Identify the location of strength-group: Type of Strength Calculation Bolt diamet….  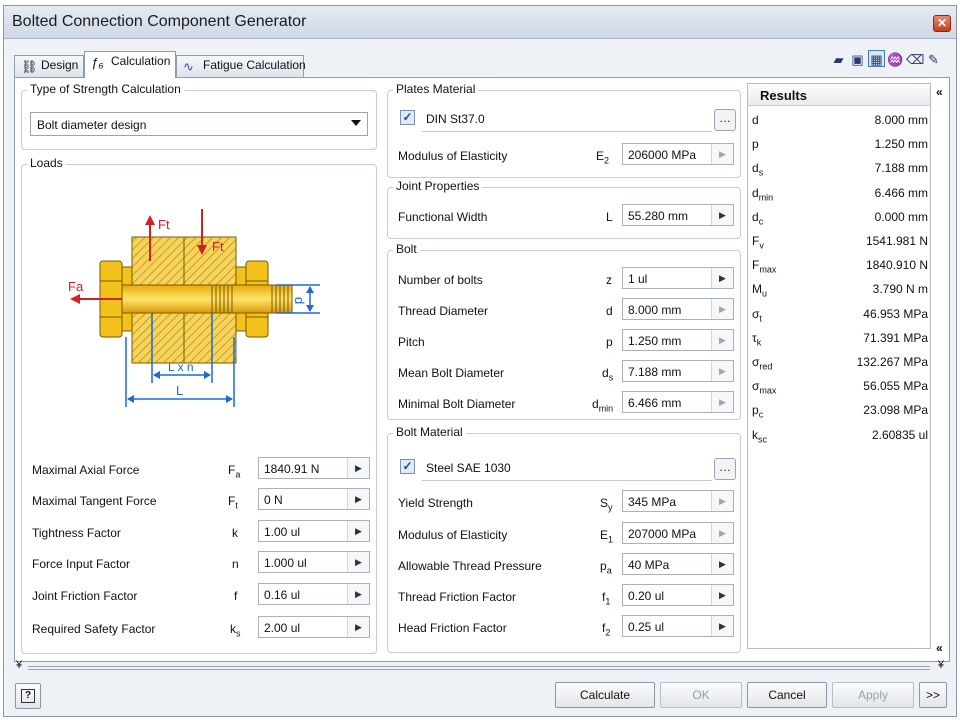
(199, 116).